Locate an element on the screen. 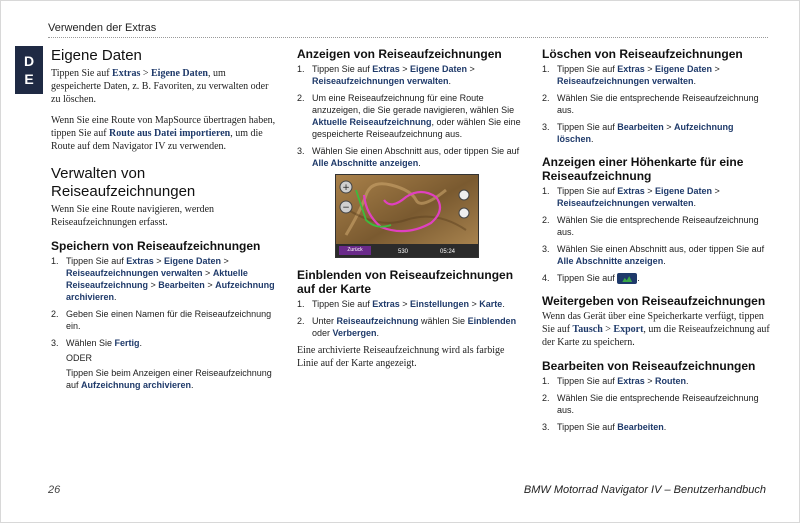 Image resolution: width=800 pixels, height=523 pixels. step-hoehenkarte-4: 4. Tippen Sie auf . is located at coordinates (591, 279).